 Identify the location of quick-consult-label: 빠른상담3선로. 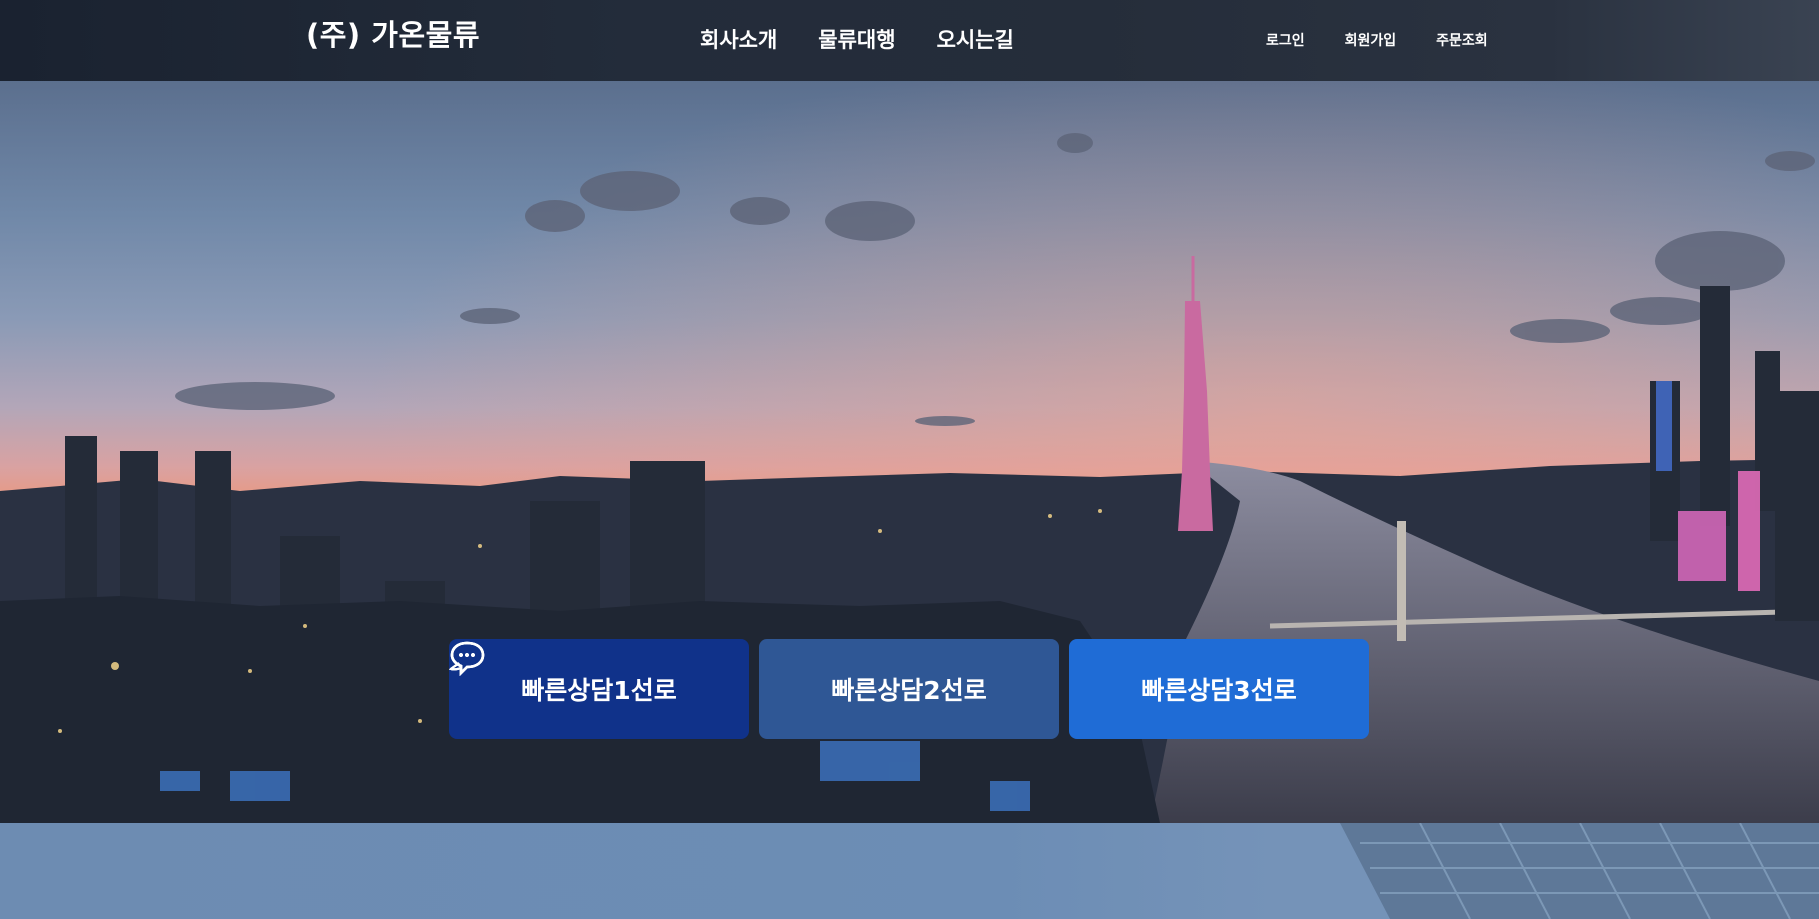
(1219, 690).